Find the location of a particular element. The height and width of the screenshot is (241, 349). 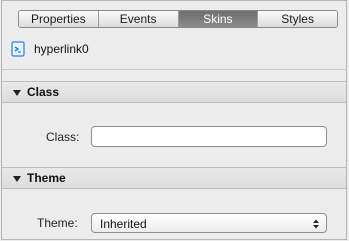

class-section-header: Class is located at coordinates (174, 92).